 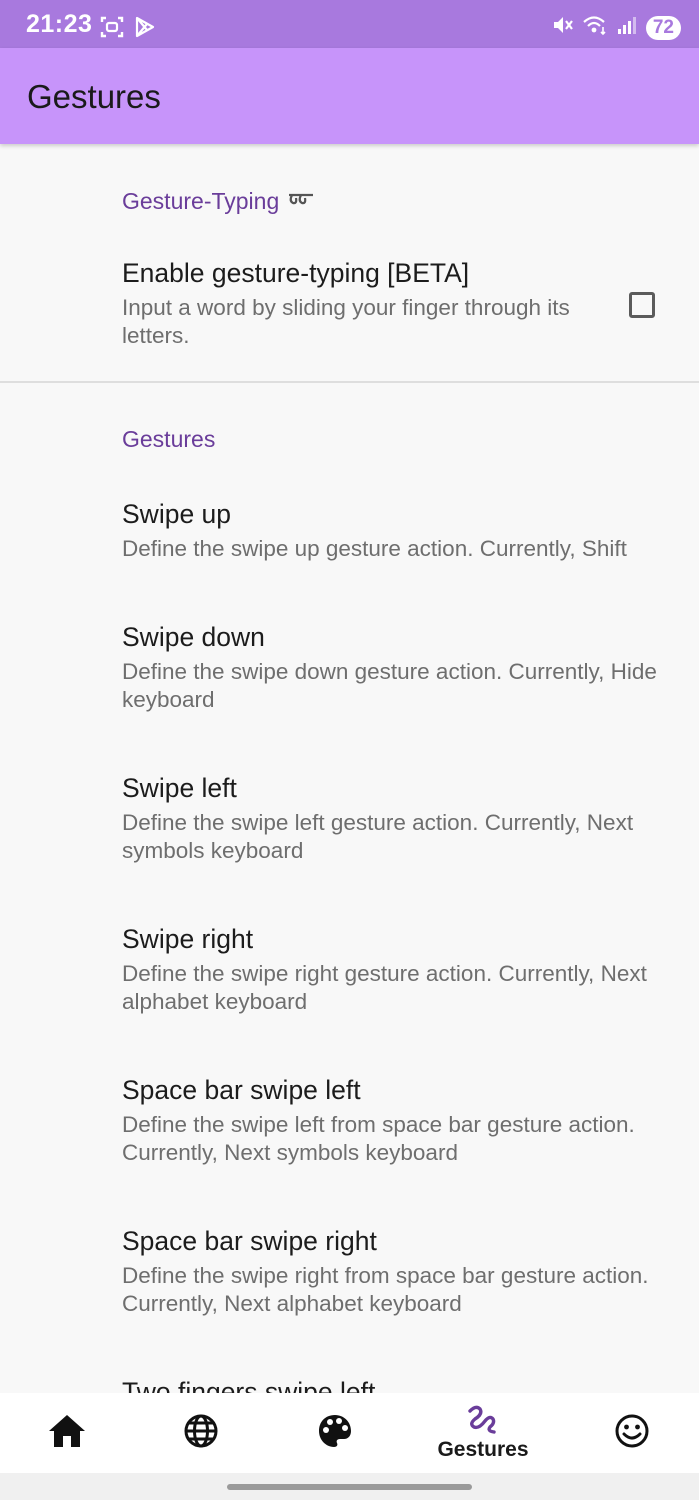 I want to click on pref-title: Swipe left, so click(x=179, y=788).